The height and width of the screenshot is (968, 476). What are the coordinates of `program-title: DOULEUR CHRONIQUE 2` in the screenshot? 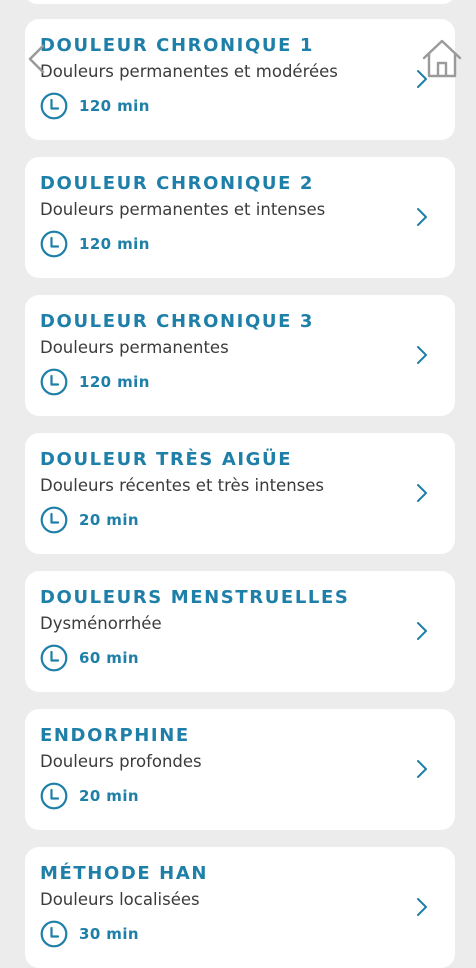 It's located at (177, 183).